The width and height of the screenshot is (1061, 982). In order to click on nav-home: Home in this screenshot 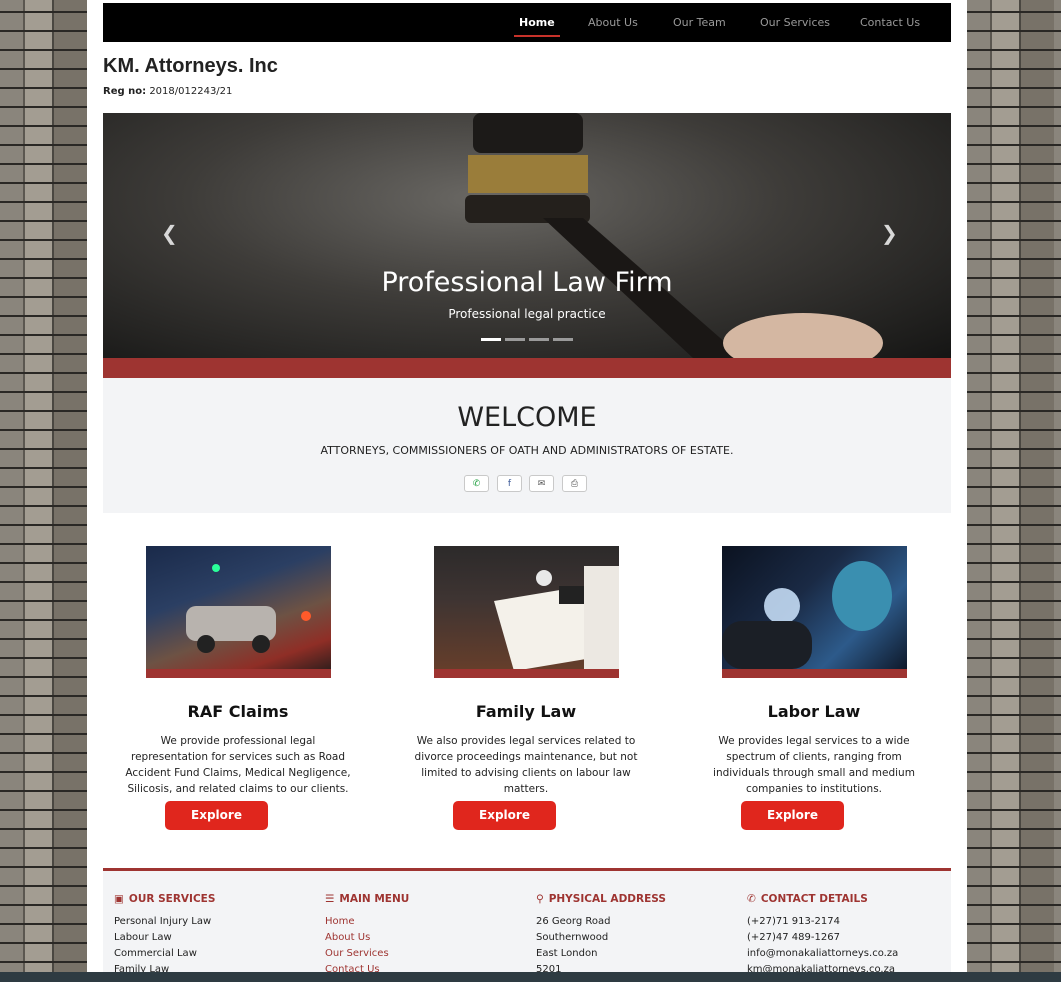, I will do `click(537, 22)`.